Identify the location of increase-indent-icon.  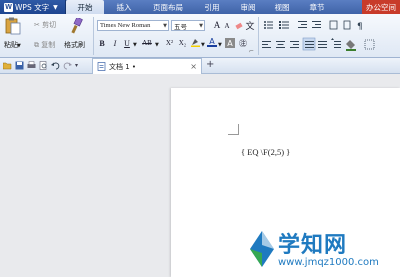
(316, 24).